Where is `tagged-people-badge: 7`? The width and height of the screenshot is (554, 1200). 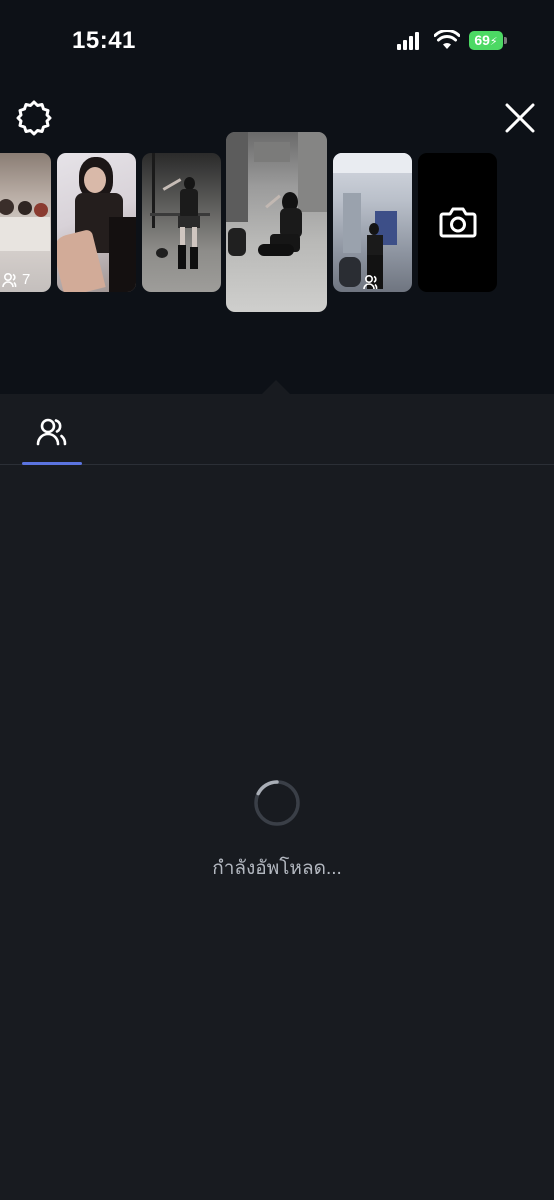
tagged-people-badge: 7 is located at coordinates (16, 279).